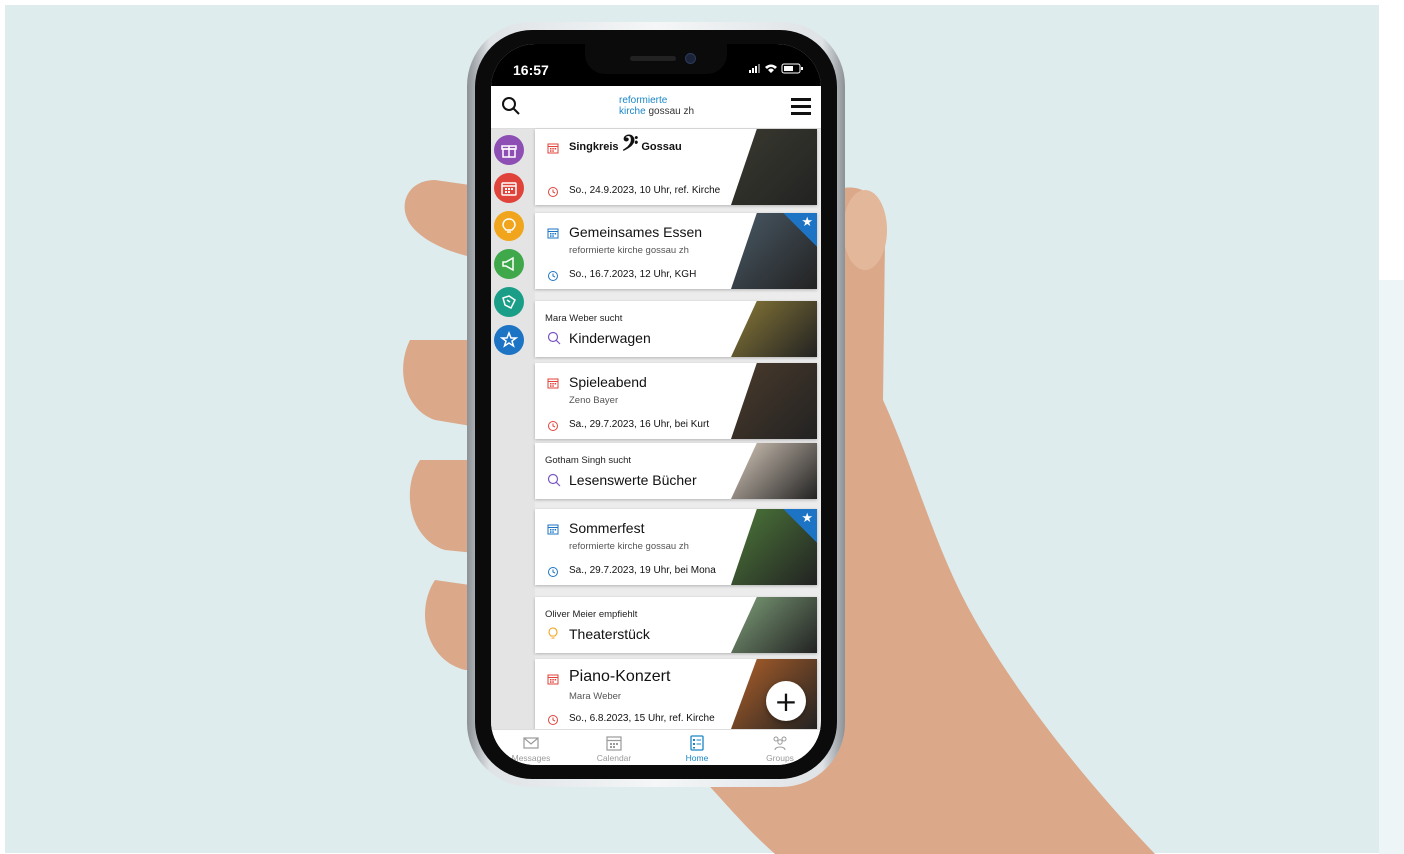 The height and width of the screenshot is (854, 1404). I want to click on signal-wifi-battery-icon, so click(776, 68).